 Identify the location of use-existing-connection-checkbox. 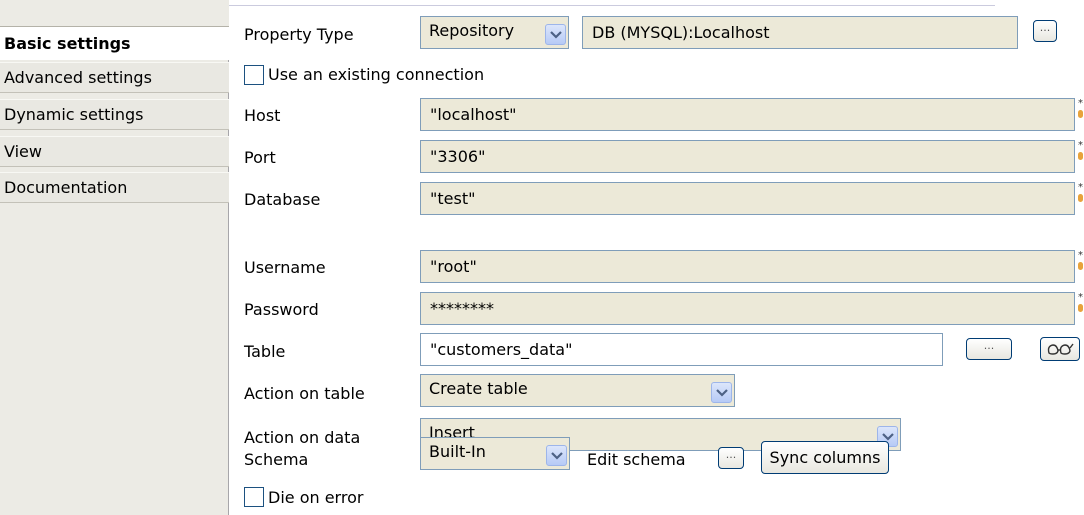
(254, 75).